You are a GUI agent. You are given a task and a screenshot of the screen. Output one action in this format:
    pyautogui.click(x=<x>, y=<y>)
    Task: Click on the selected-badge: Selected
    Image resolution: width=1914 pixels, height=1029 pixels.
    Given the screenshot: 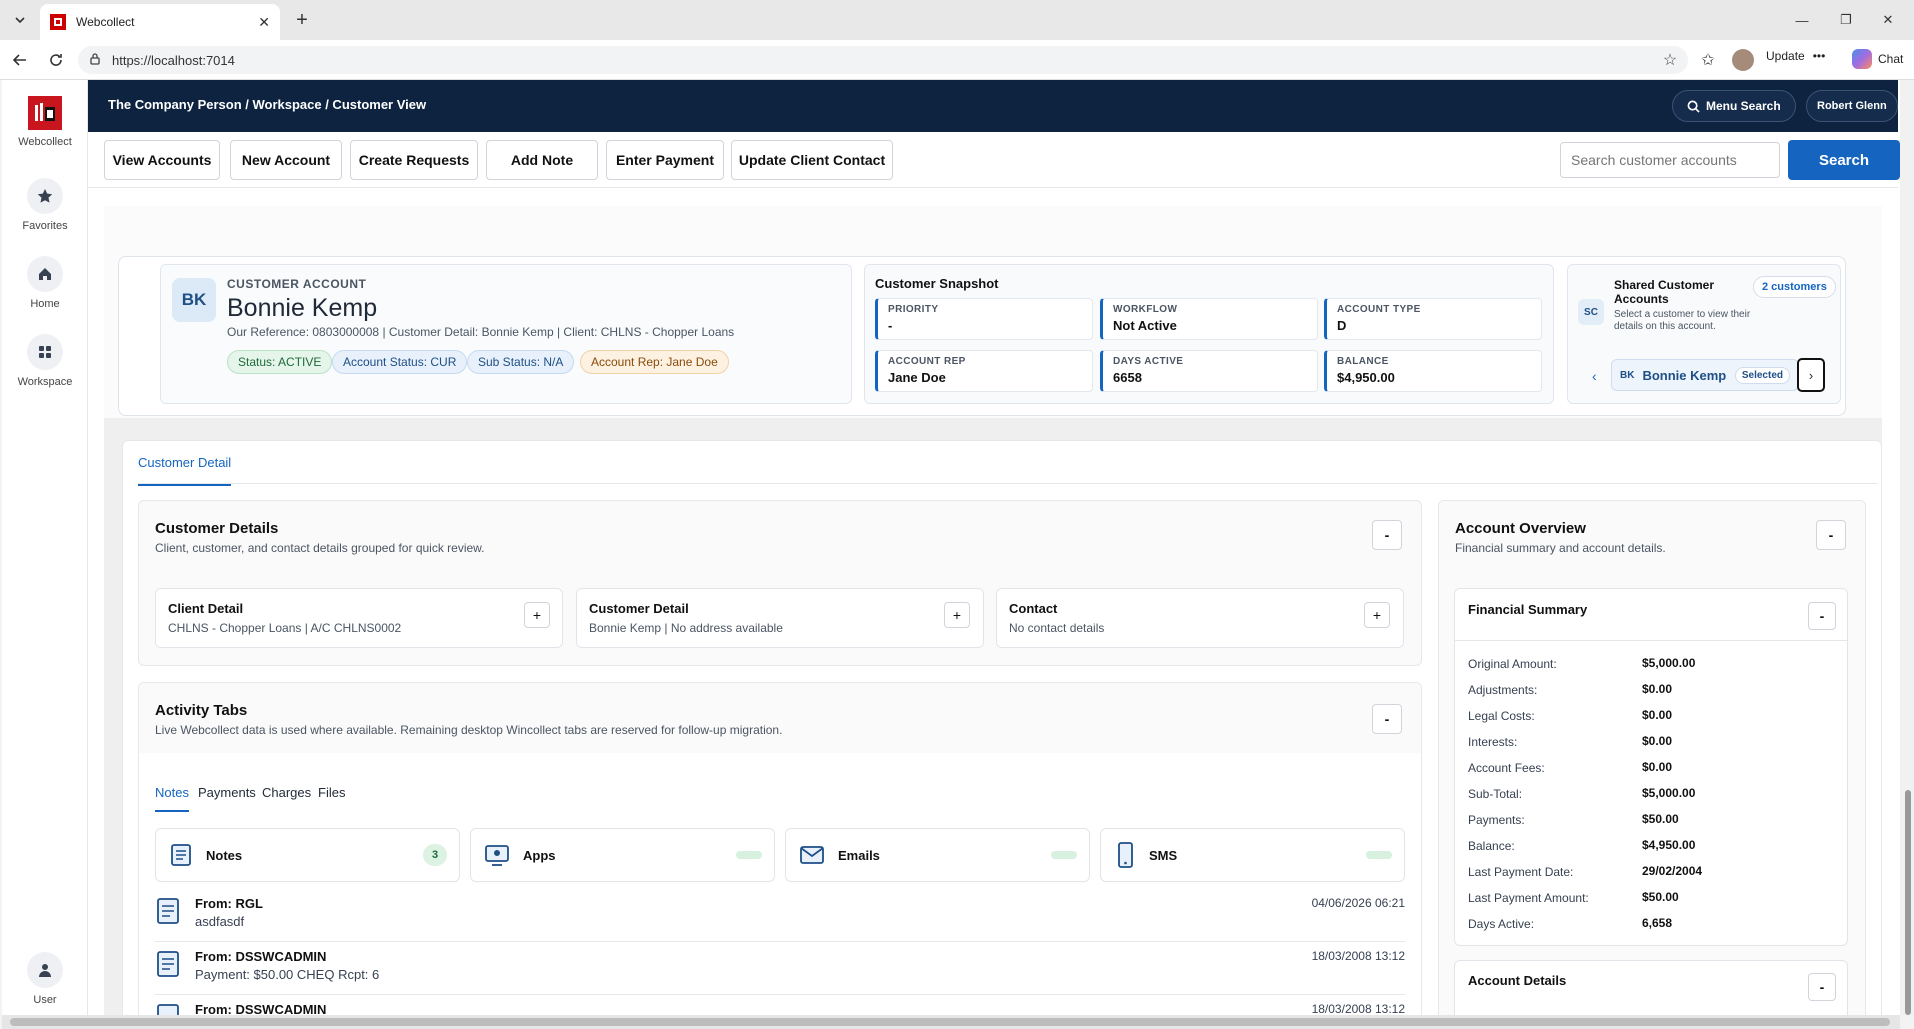 What is the action you would take?
    pyautogui.click(x=1762, y=375)
    